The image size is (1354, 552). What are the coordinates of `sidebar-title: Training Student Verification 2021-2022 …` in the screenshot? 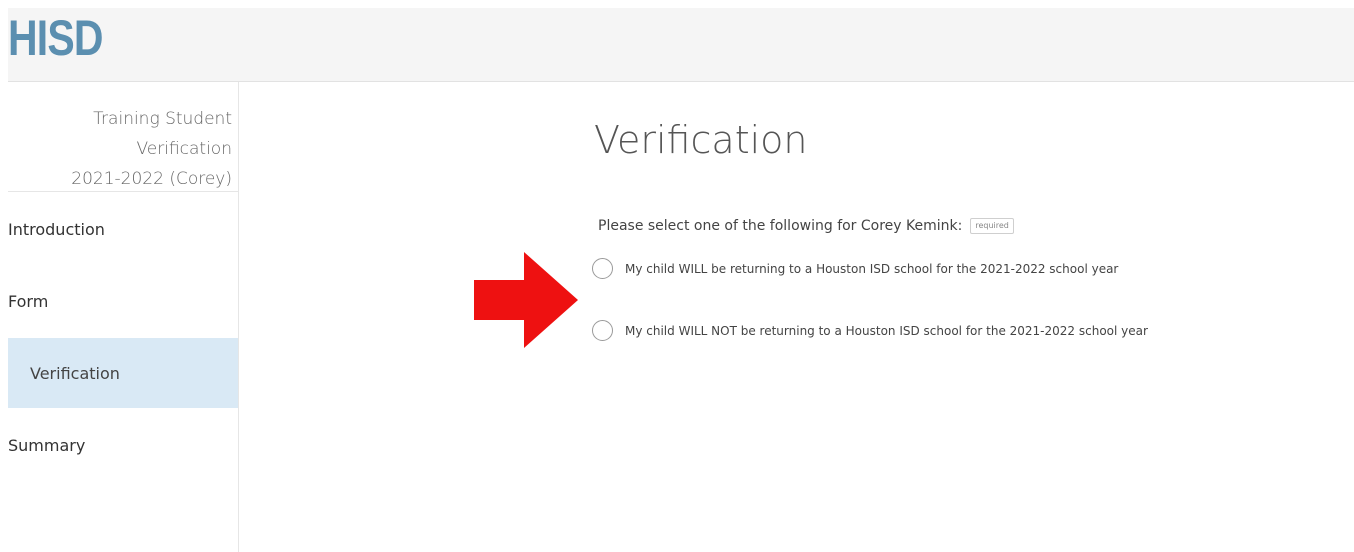 It's located at (120, 149).